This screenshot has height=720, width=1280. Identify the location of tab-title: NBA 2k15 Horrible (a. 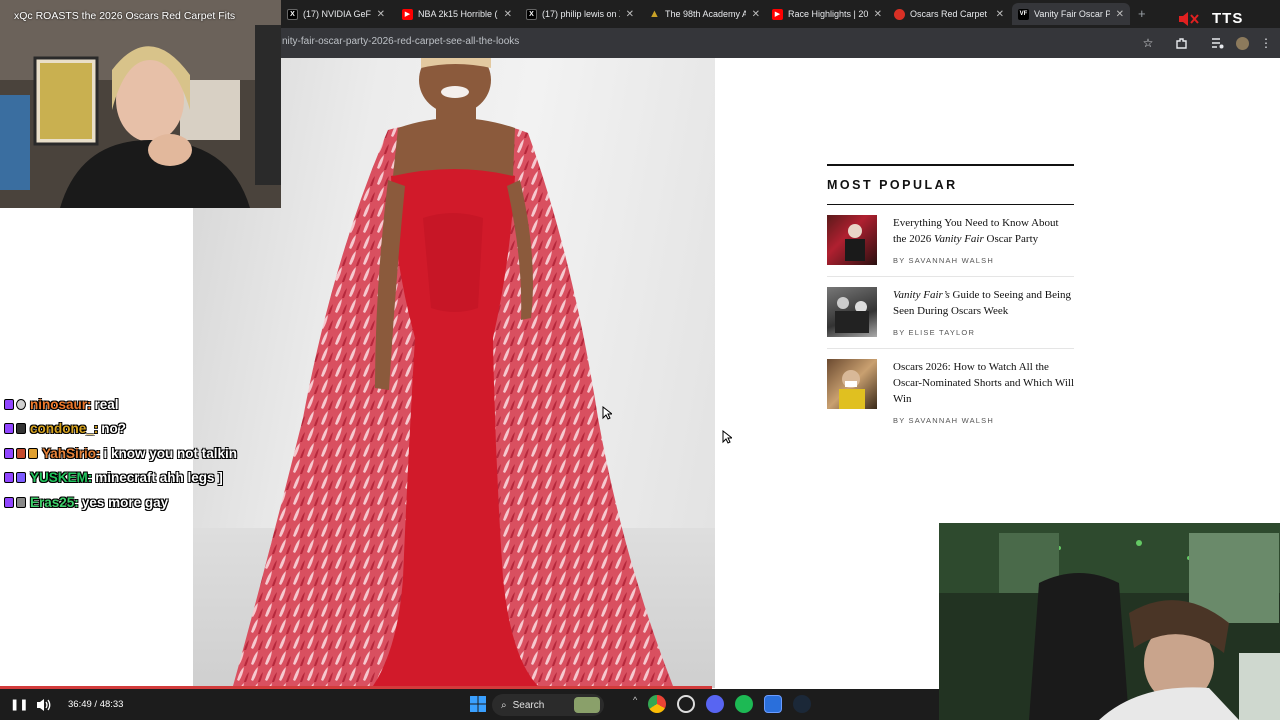
(458, 14).